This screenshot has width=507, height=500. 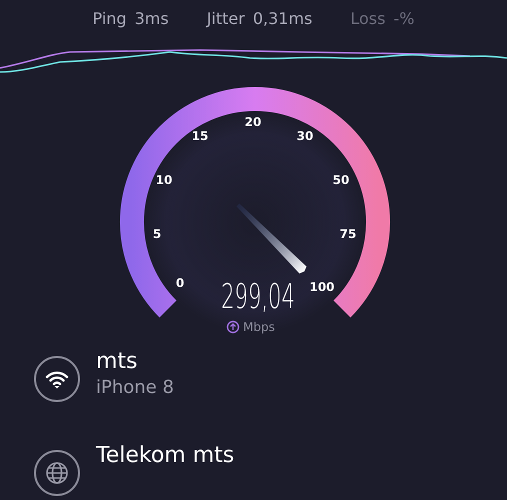 I want to click on stat-label: Loss, so click(x=368, y=18).